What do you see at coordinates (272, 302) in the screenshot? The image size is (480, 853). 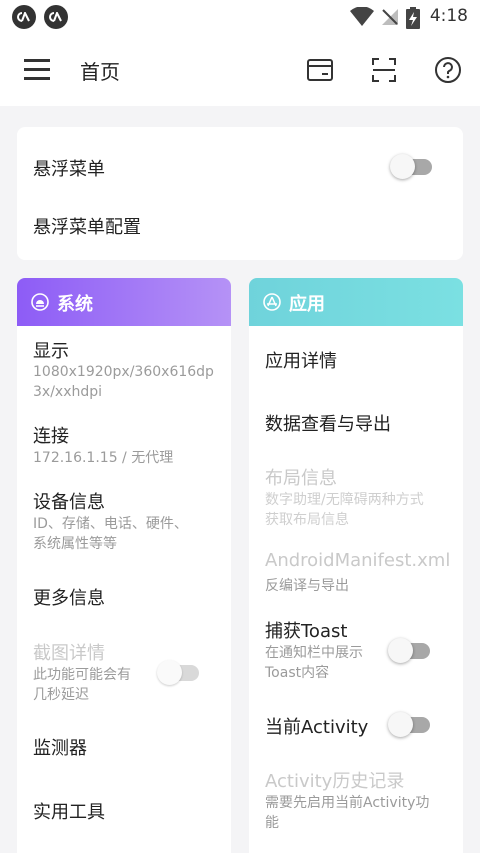 I see `app-store-icon` at bounding box center [272, 302].